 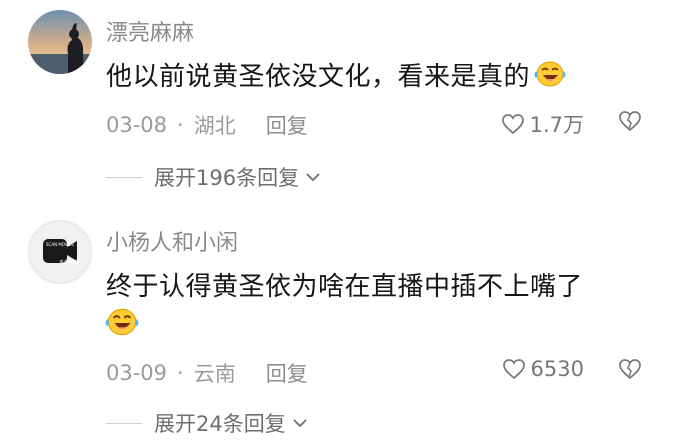 I want to click on avatar-text-bottom: 多米影视, so click(x=69, y=263).